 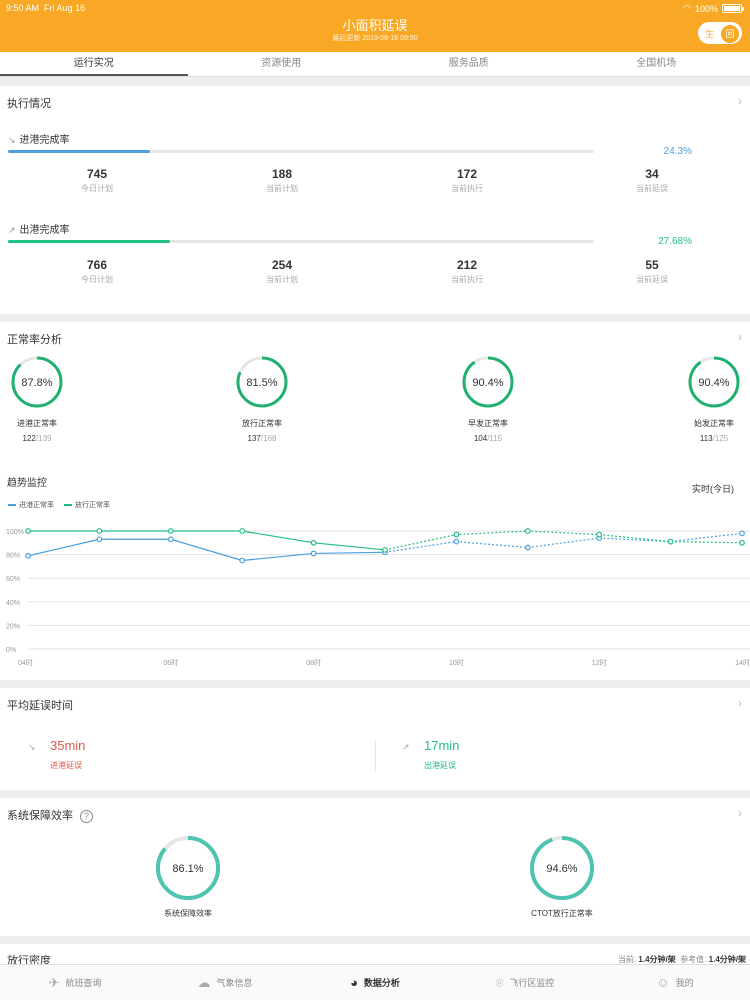 What do you see at coordinates (87, 816) in the screenshot?
I see `help-icon: ?` at bounding box center [87, 816].